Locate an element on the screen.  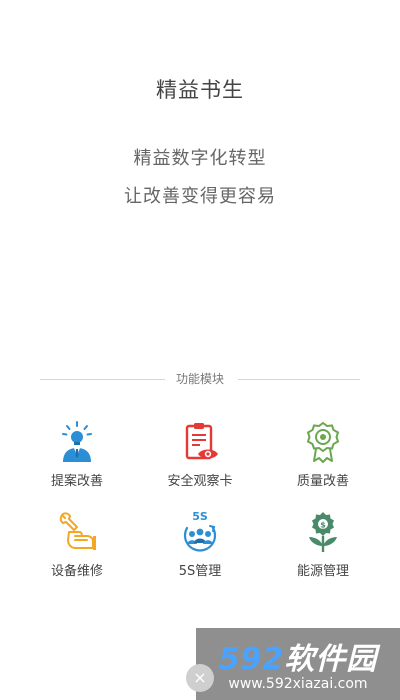
clipboard-eye-icon is located at coordinates (201, 441).